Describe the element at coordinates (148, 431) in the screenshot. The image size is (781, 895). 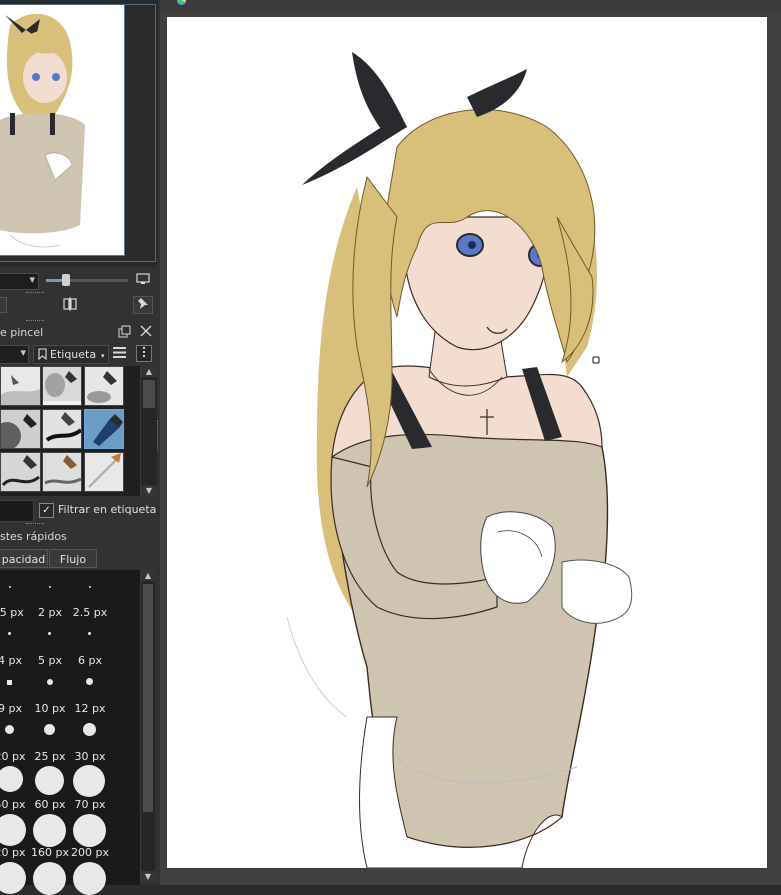
I see `preset-scrollbar: ▲ ▼` at that location.